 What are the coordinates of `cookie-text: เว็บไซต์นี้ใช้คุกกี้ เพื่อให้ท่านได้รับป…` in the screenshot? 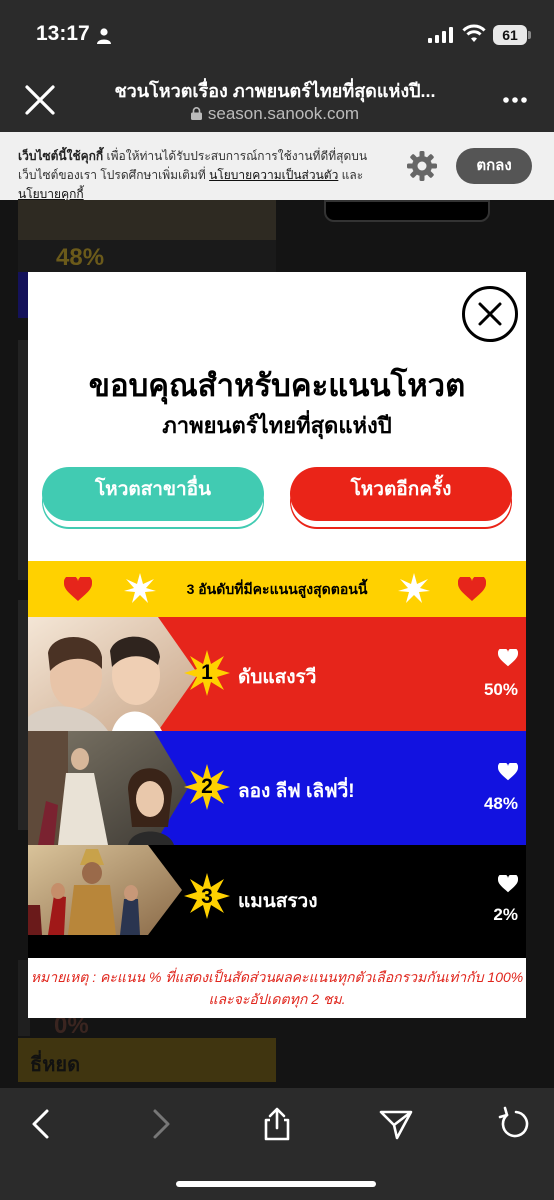 It's located at (205, 175).